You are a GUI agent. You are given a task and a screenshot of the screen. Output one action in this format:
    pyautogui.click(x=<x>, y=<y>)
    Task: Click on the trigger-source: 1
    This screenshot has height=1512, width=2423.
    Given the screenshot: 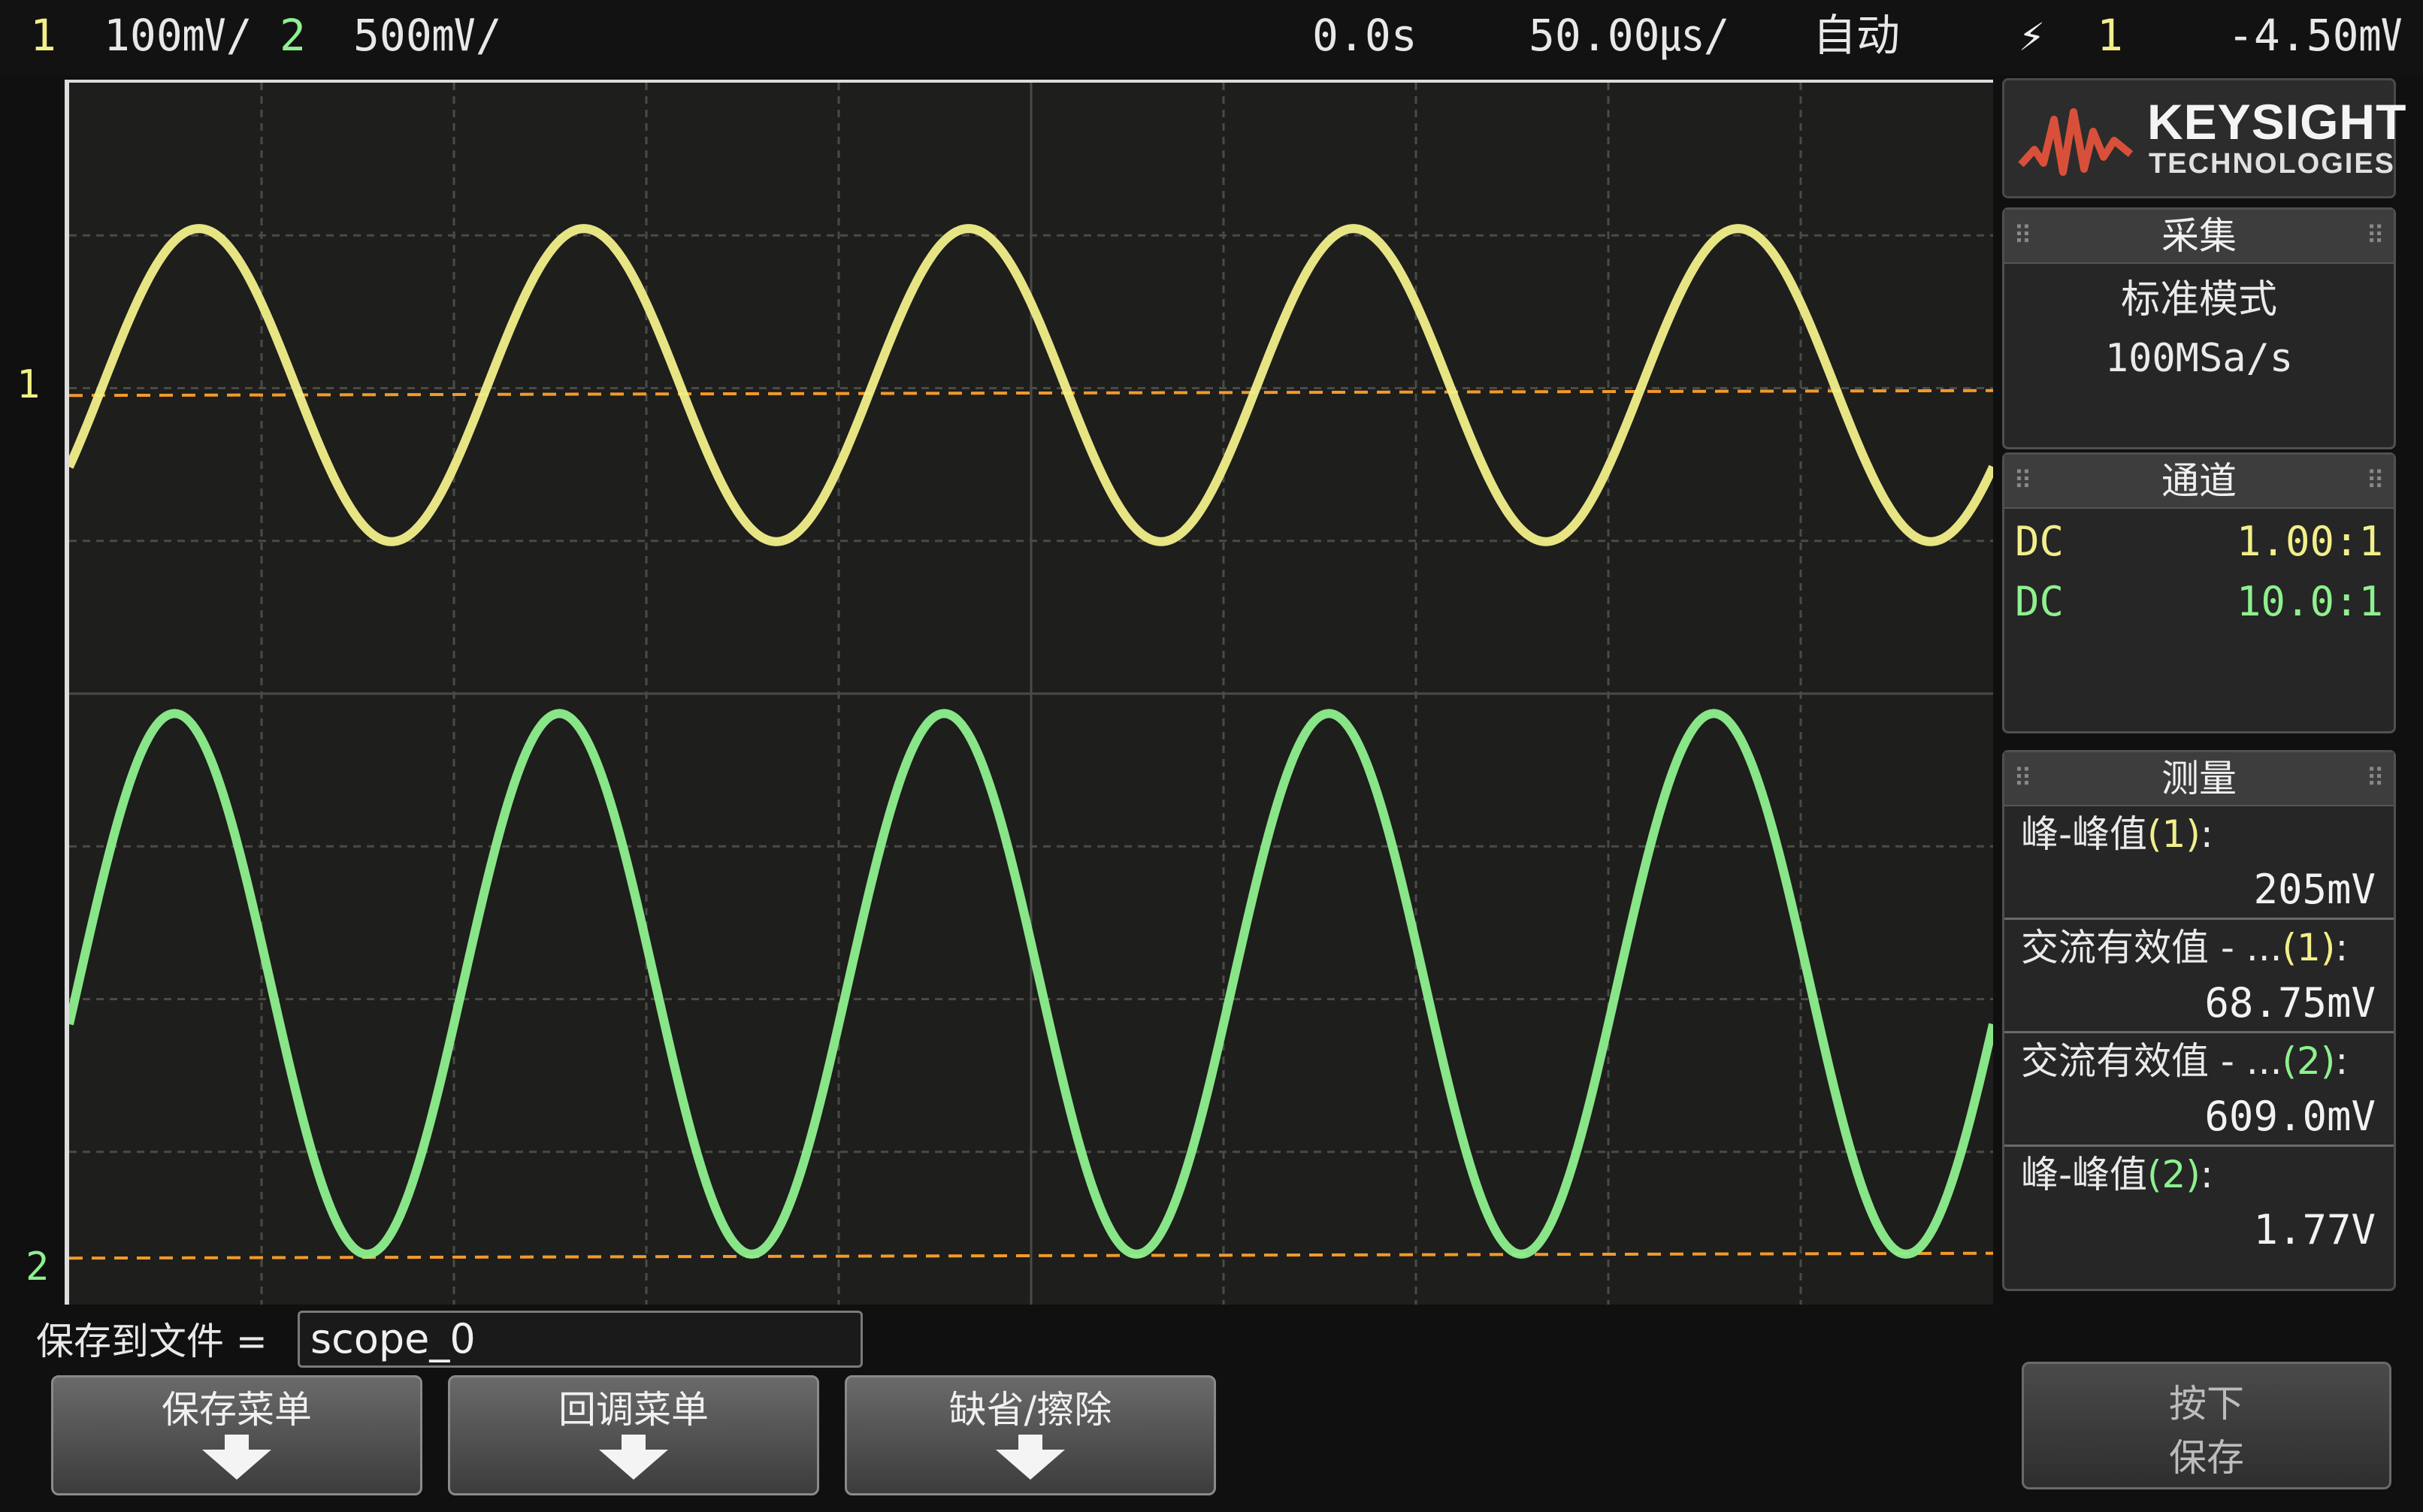 What is the action you would take?
    pyautogui.click(x=2110, y=35)
    